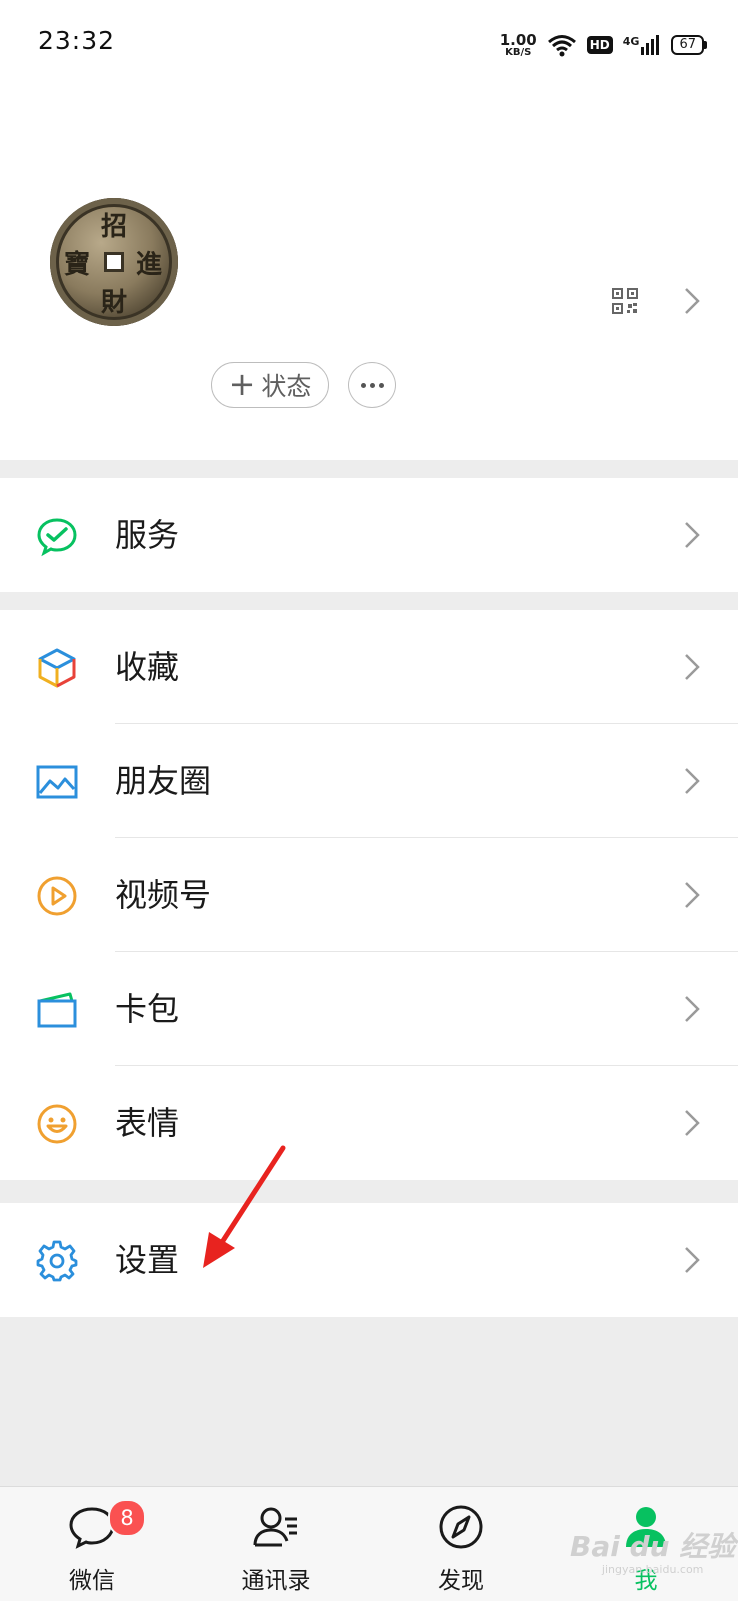 This screenshot has height=1601, width=738. Describe the element at coordinates (650, 45) in the screenshot. I see `signal-bars-icon` at that location.